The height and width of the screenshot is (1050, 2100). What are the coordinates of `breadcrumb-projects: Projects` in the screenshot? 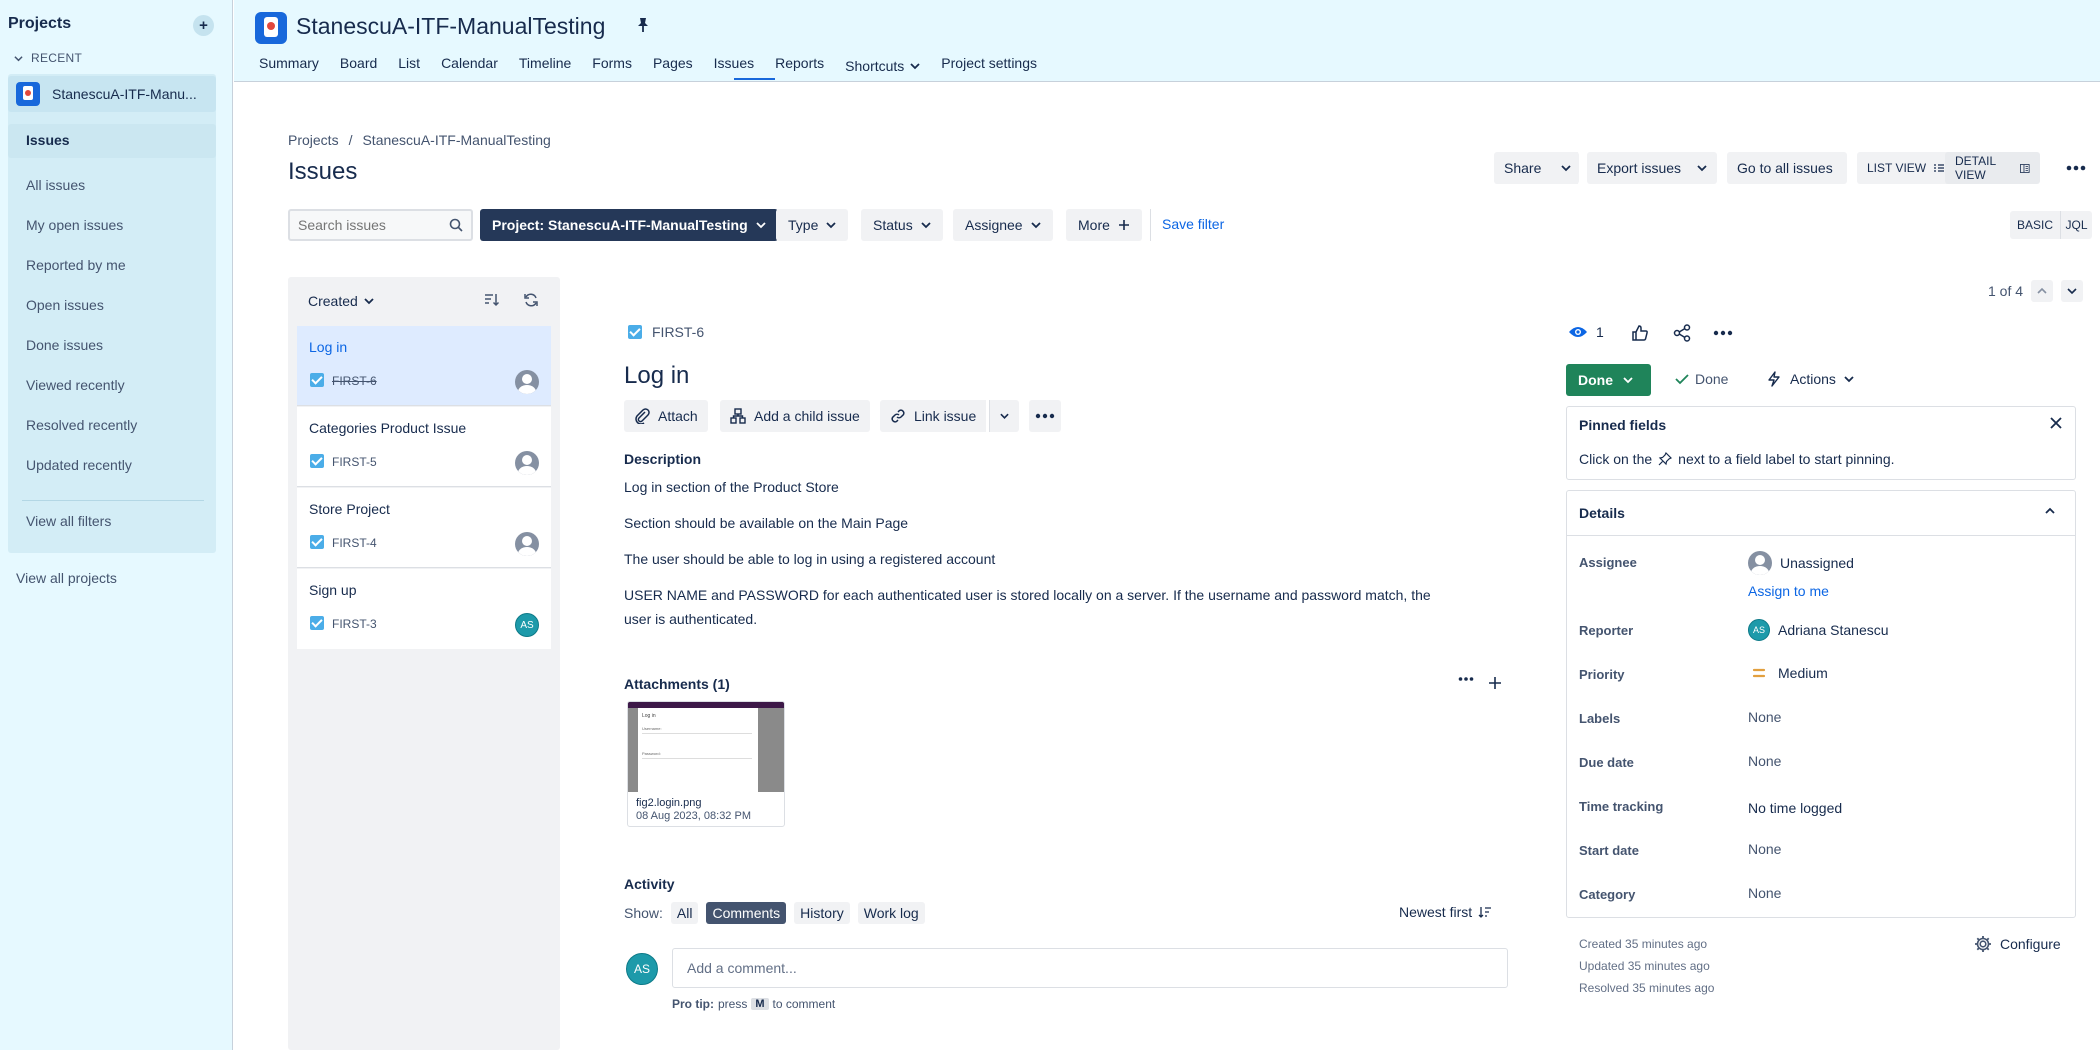 It's located at (313, 140).